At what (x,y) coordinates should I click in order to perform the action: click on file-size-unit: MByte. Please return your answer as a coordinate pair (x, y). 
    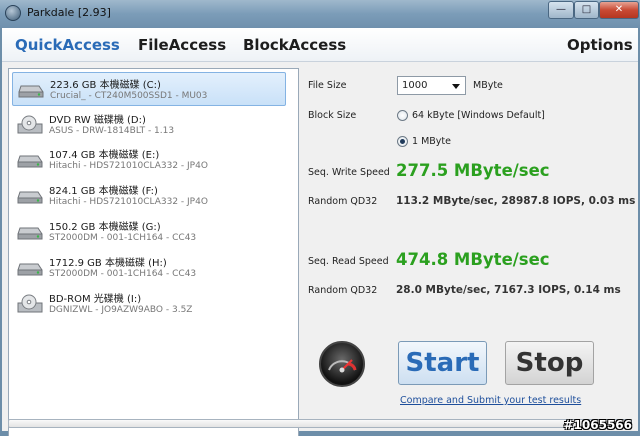
    Looking at the image, I should click on (488, 85).